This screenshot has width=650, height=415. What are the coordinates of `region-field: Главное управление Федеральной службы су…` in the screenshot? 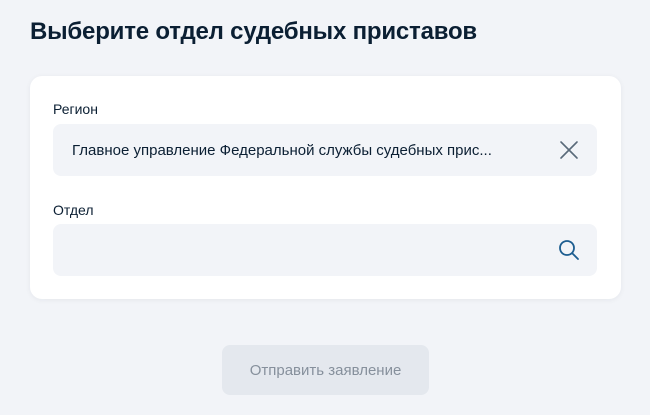 It's located at (325, 150).